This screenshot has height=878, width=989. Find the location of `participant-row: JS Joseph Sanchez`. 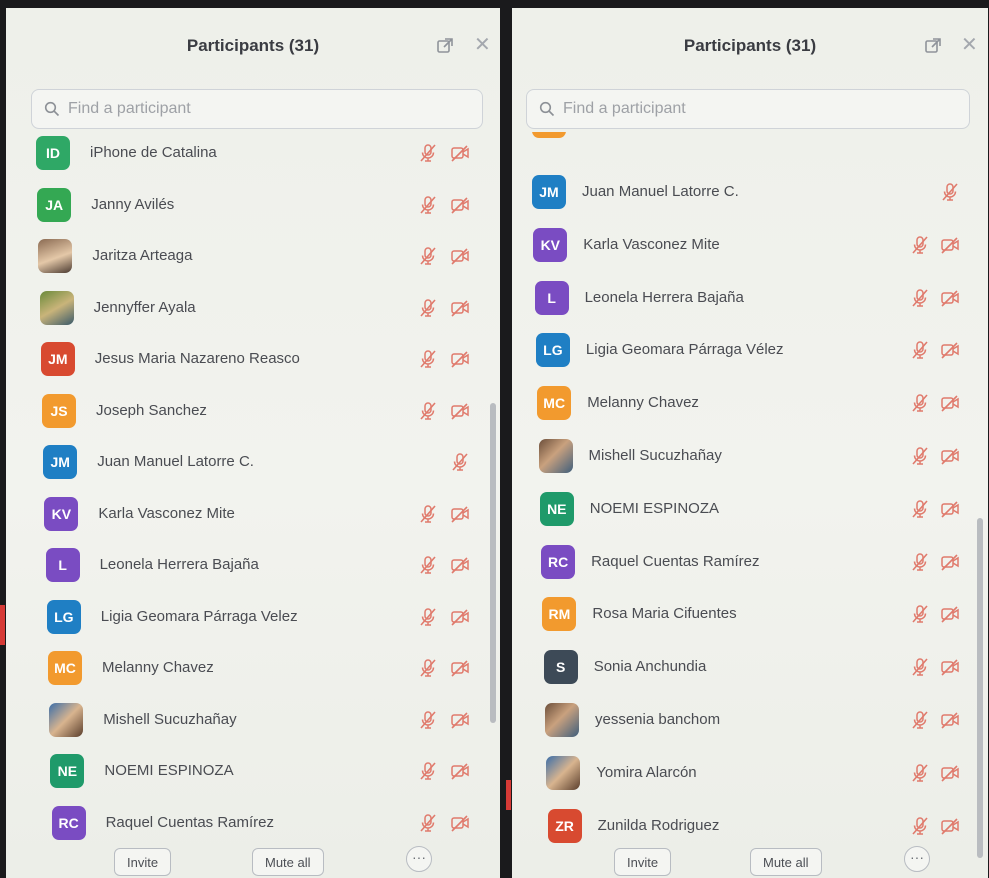

participant-row: JS Joseph Sanchez is located at coordinates (253, 411).